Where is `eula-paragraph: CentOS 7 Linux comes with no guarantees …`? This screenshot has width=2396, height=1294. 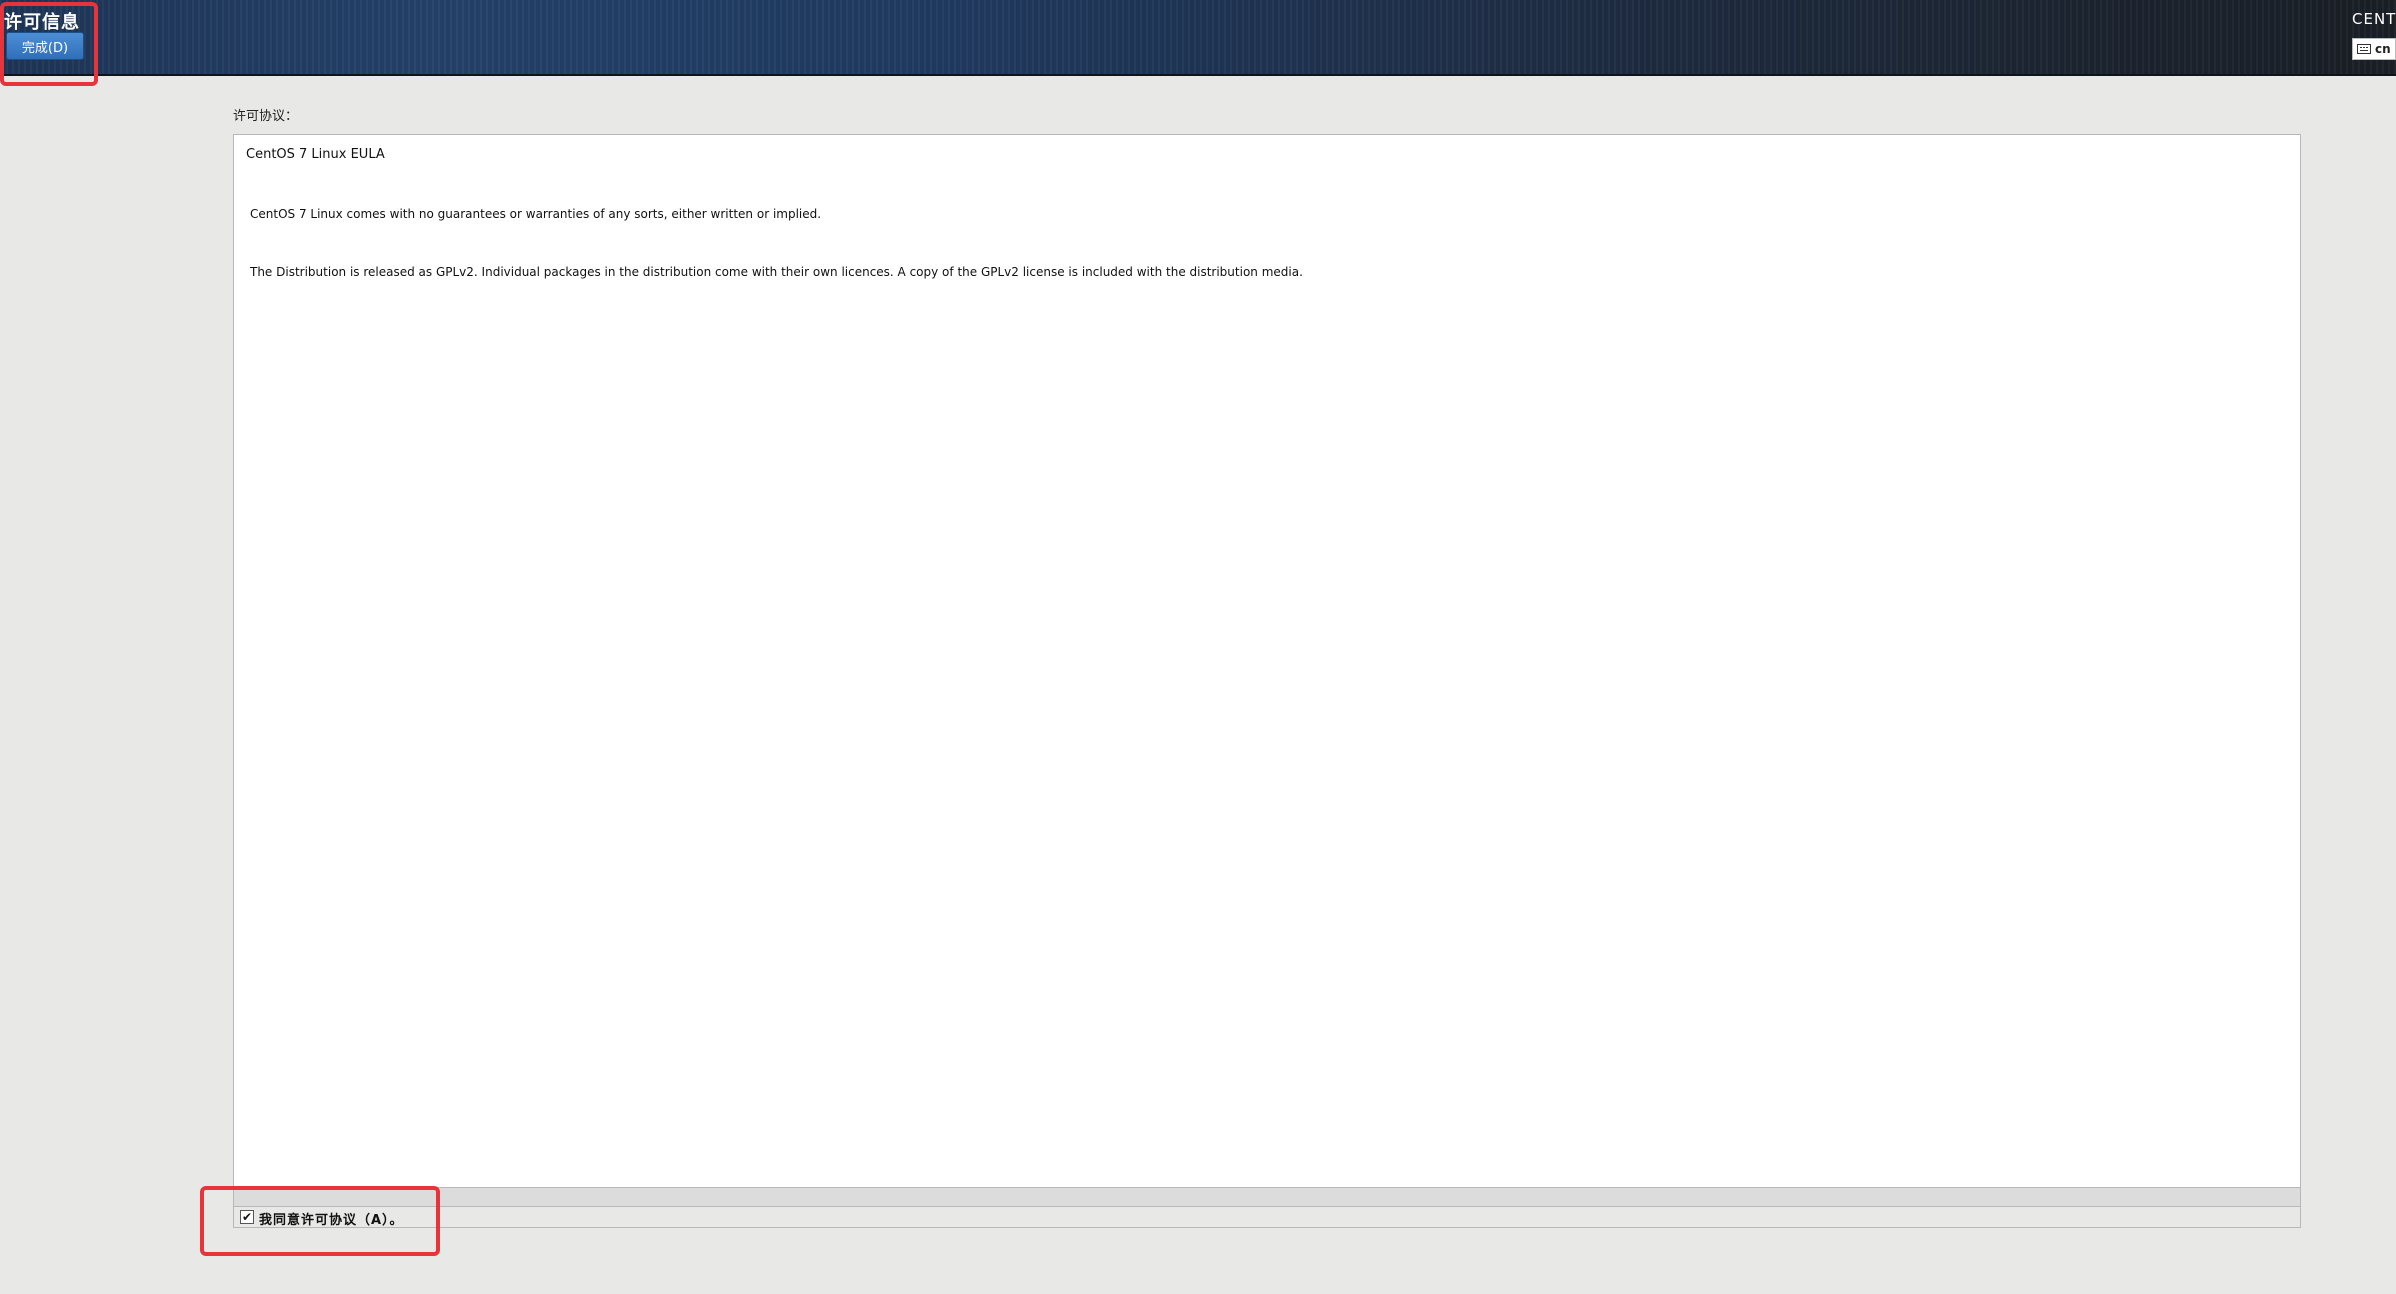
eula-paragraph: CentOS 7 Linux comes with no guarantees … is located at coordinates (536, 214).